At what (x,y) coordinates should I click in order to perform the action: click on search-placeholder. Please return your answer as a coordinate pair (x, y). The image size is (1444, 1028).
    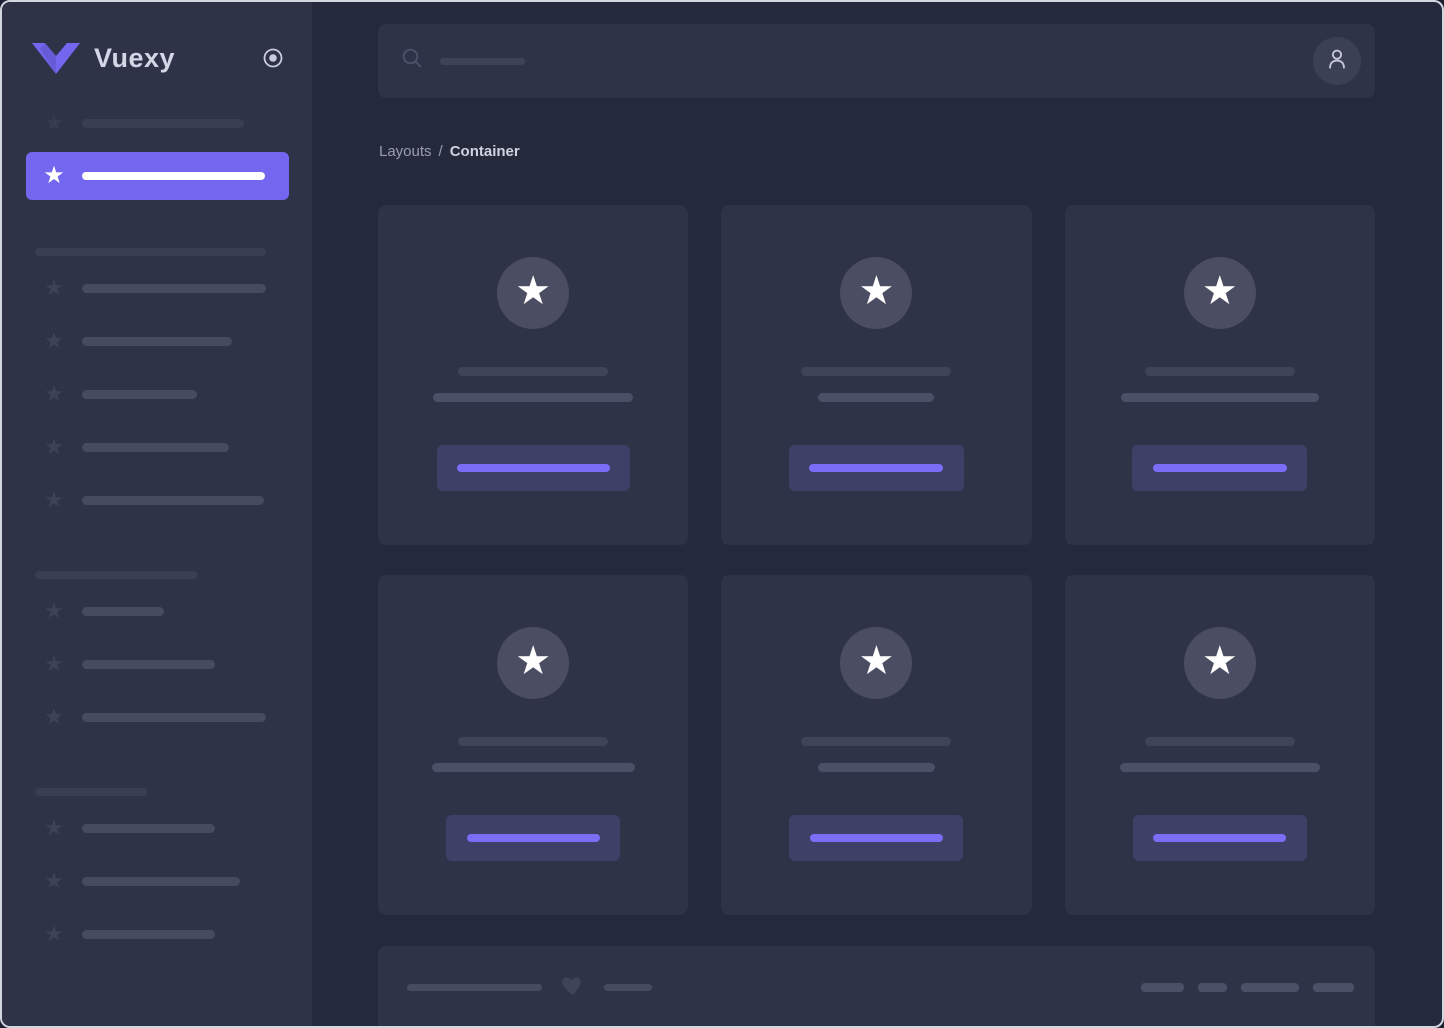
    Looking at the image, I should click on (482, 61).